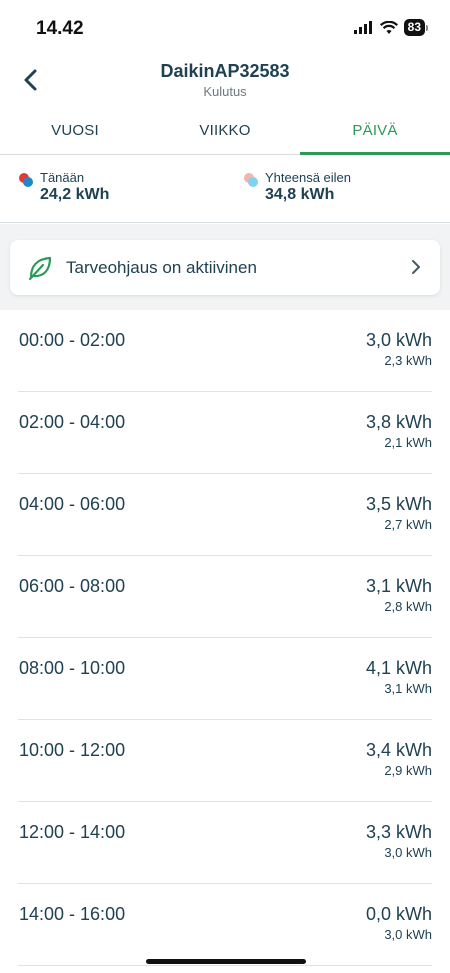 This screenshot has width=450, height=973. Describe the element at coordinates (225, 91) in the screenshot. I see `page-subtitle: Kulutus` at that location.